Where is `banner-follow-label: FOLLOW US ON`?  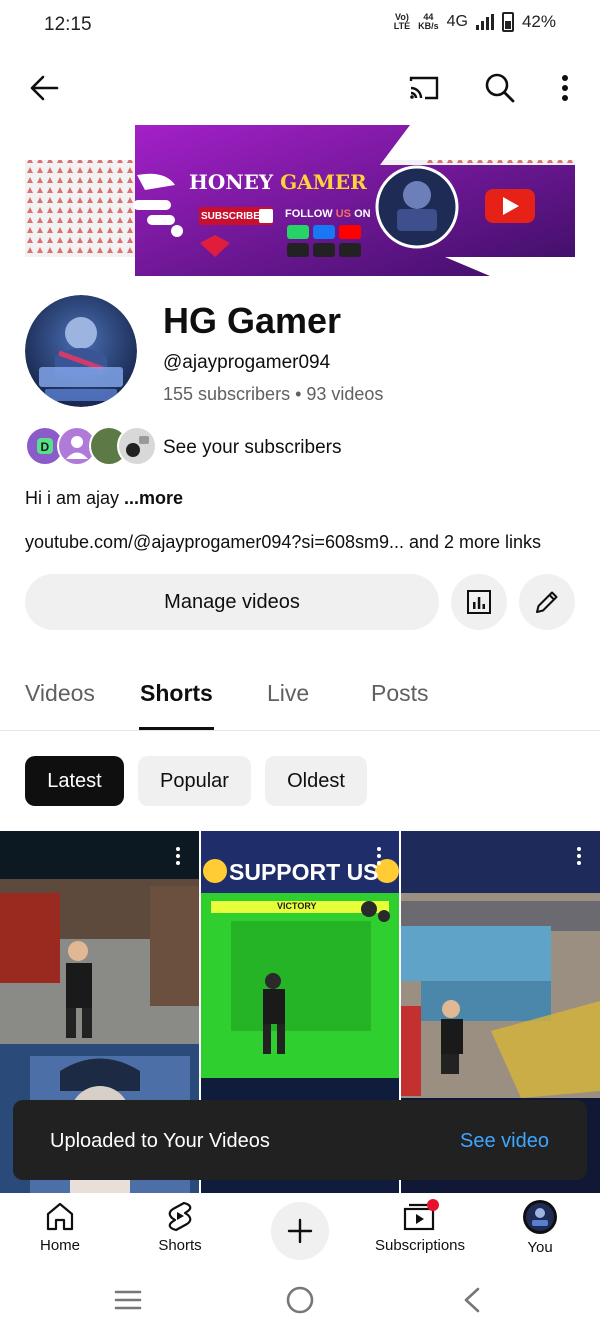 banner-follow-label: FOLLOW US ON is located at coordinates (328, 214).